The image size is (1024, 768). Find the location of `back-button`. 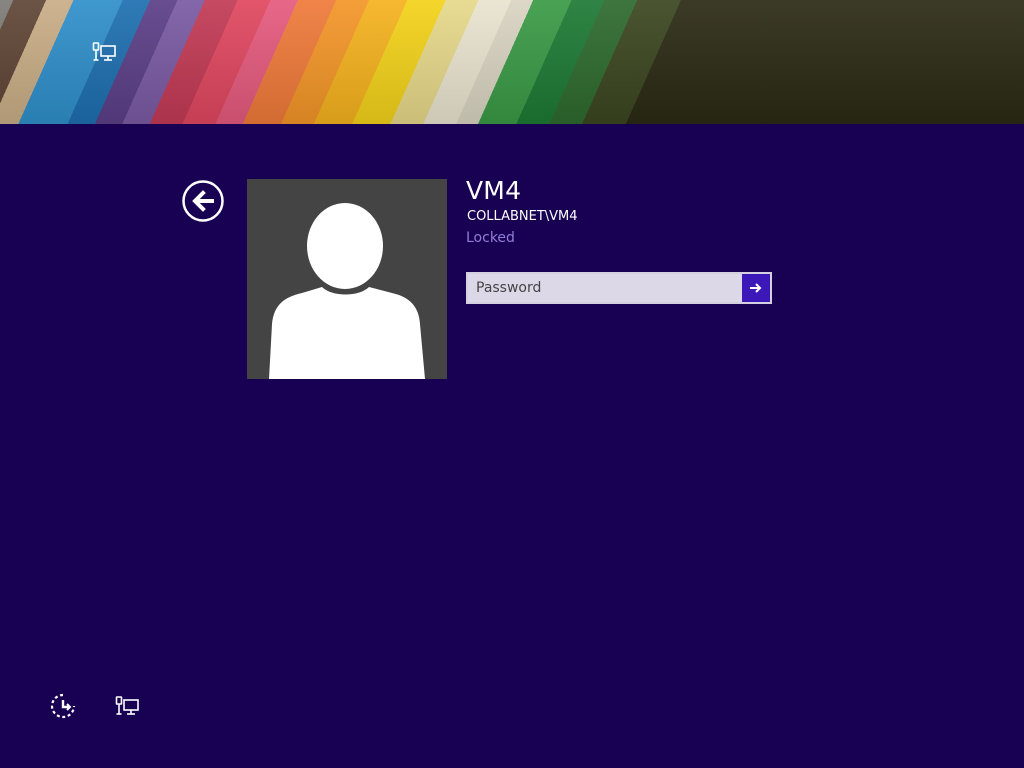

back-button is located at coordinates (203, 201).